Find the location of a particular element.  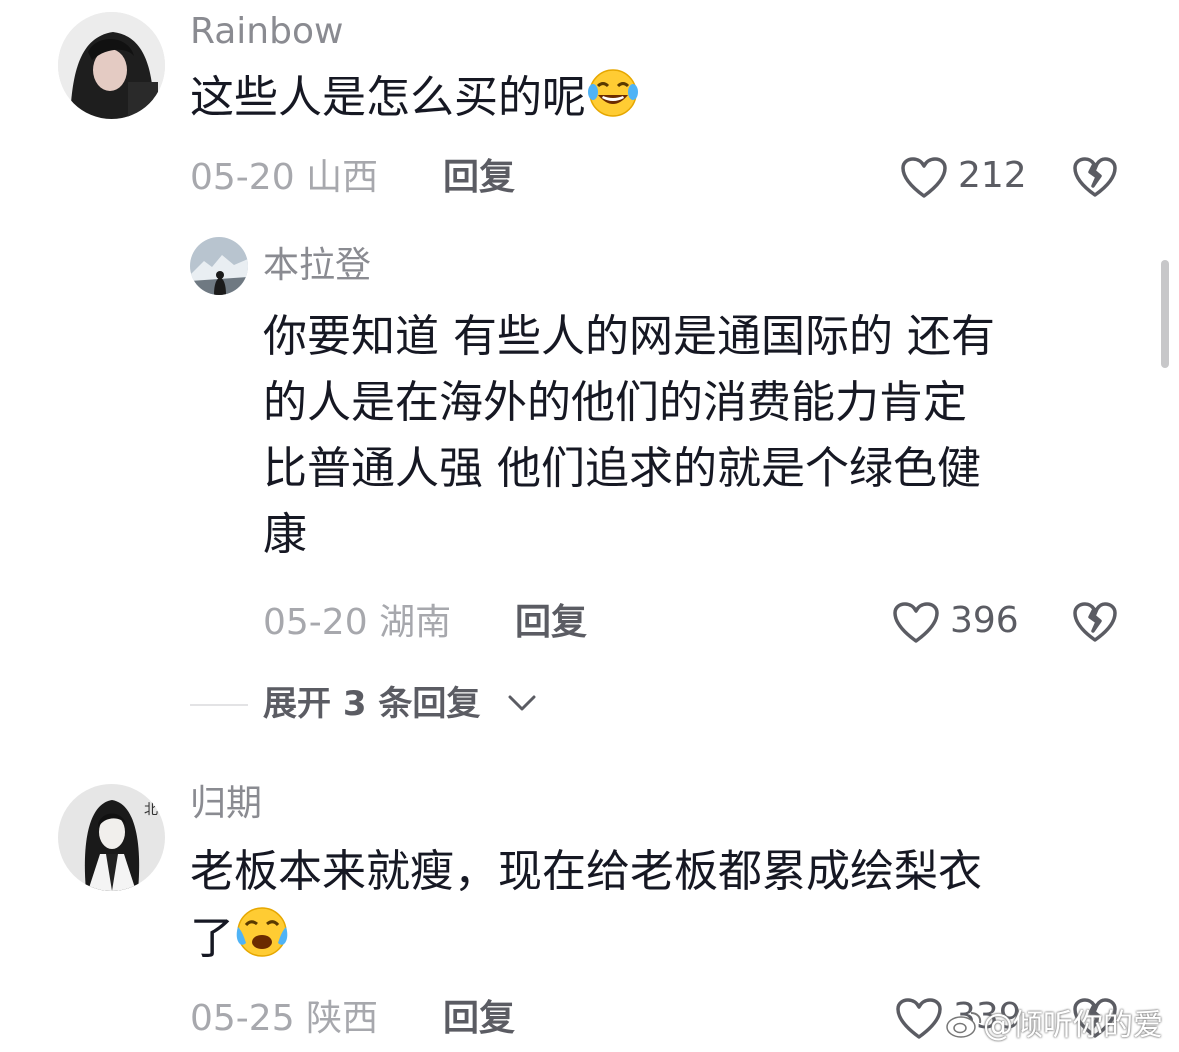

expand-replies-label: 展开 3 条回复 is located at coordinates (371, 704).